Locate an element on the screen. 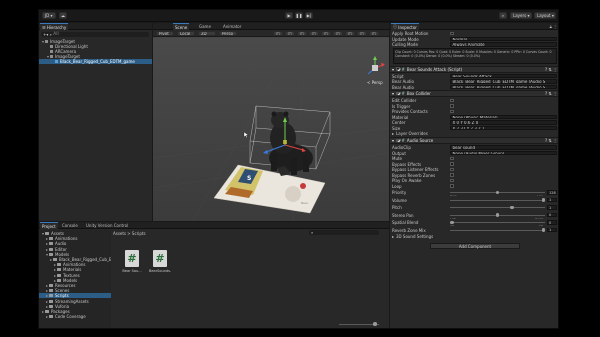  component-header: ▾ # Audio Source ? ⇅ ⋮ is located at coordinates (474, 140).